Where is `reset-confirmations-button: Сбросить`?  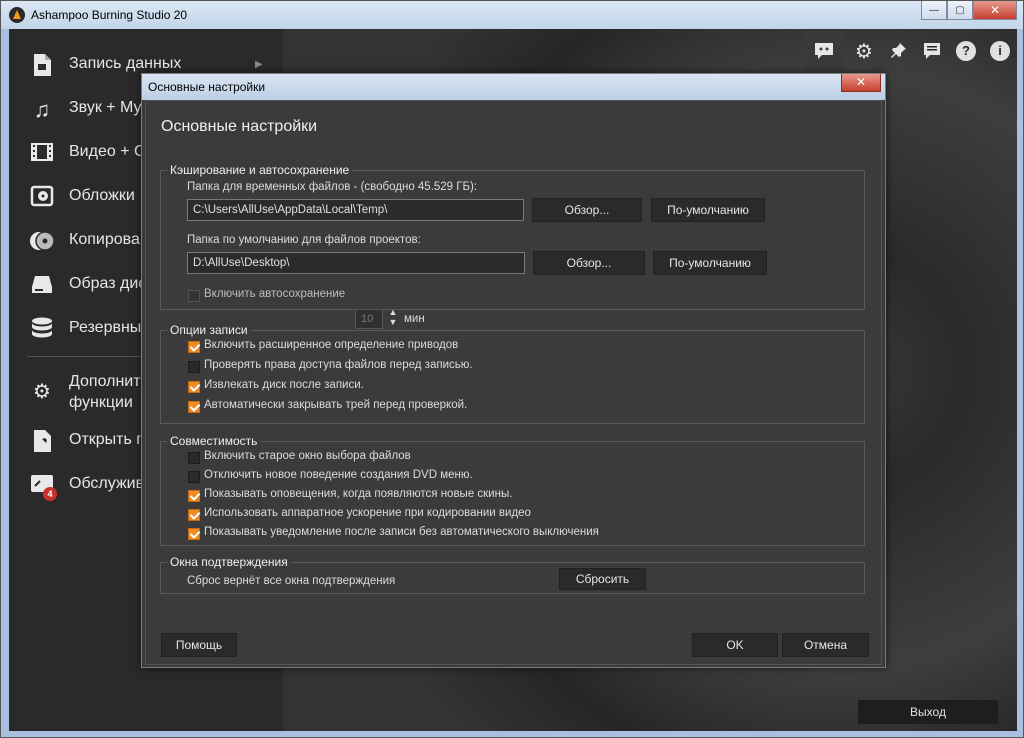 reset-confirmations-button: Сбросить is located at coordinates (602, 579).